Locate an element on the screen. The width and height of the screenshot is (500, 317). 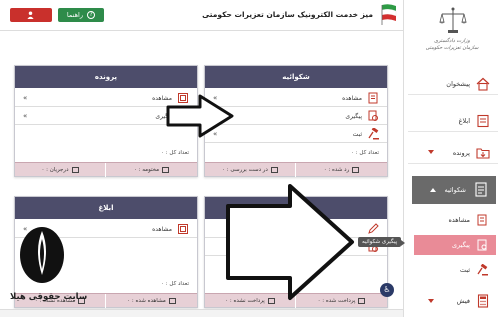
sidebar-item-label: پرونده is located at coordinates (461, 153).